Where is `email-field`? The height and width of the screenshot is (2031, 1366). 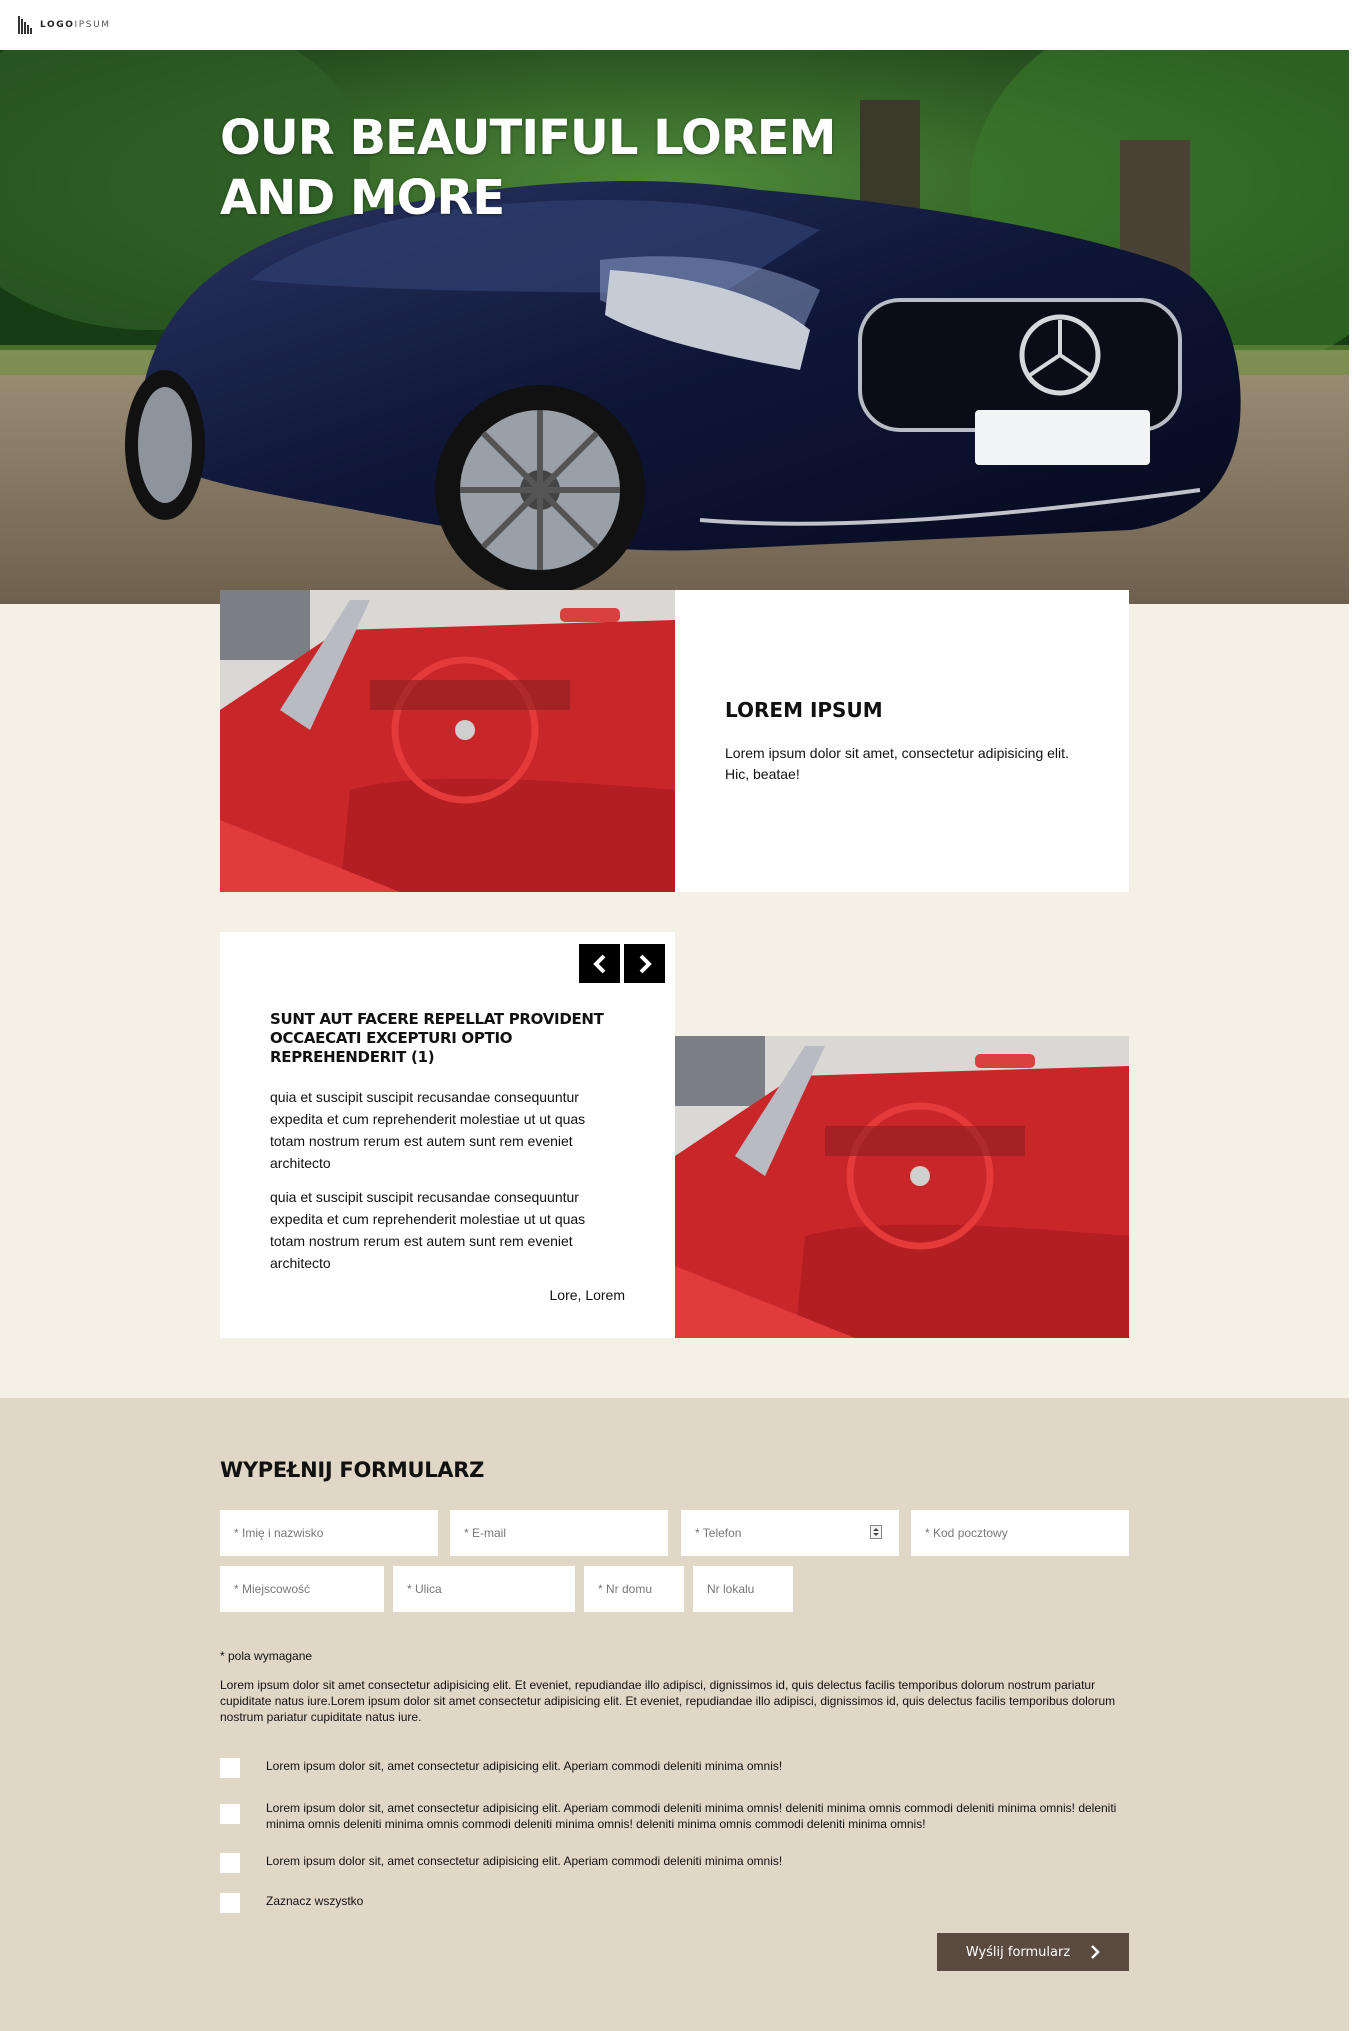
email-field is located at coordinates (559, 1533).